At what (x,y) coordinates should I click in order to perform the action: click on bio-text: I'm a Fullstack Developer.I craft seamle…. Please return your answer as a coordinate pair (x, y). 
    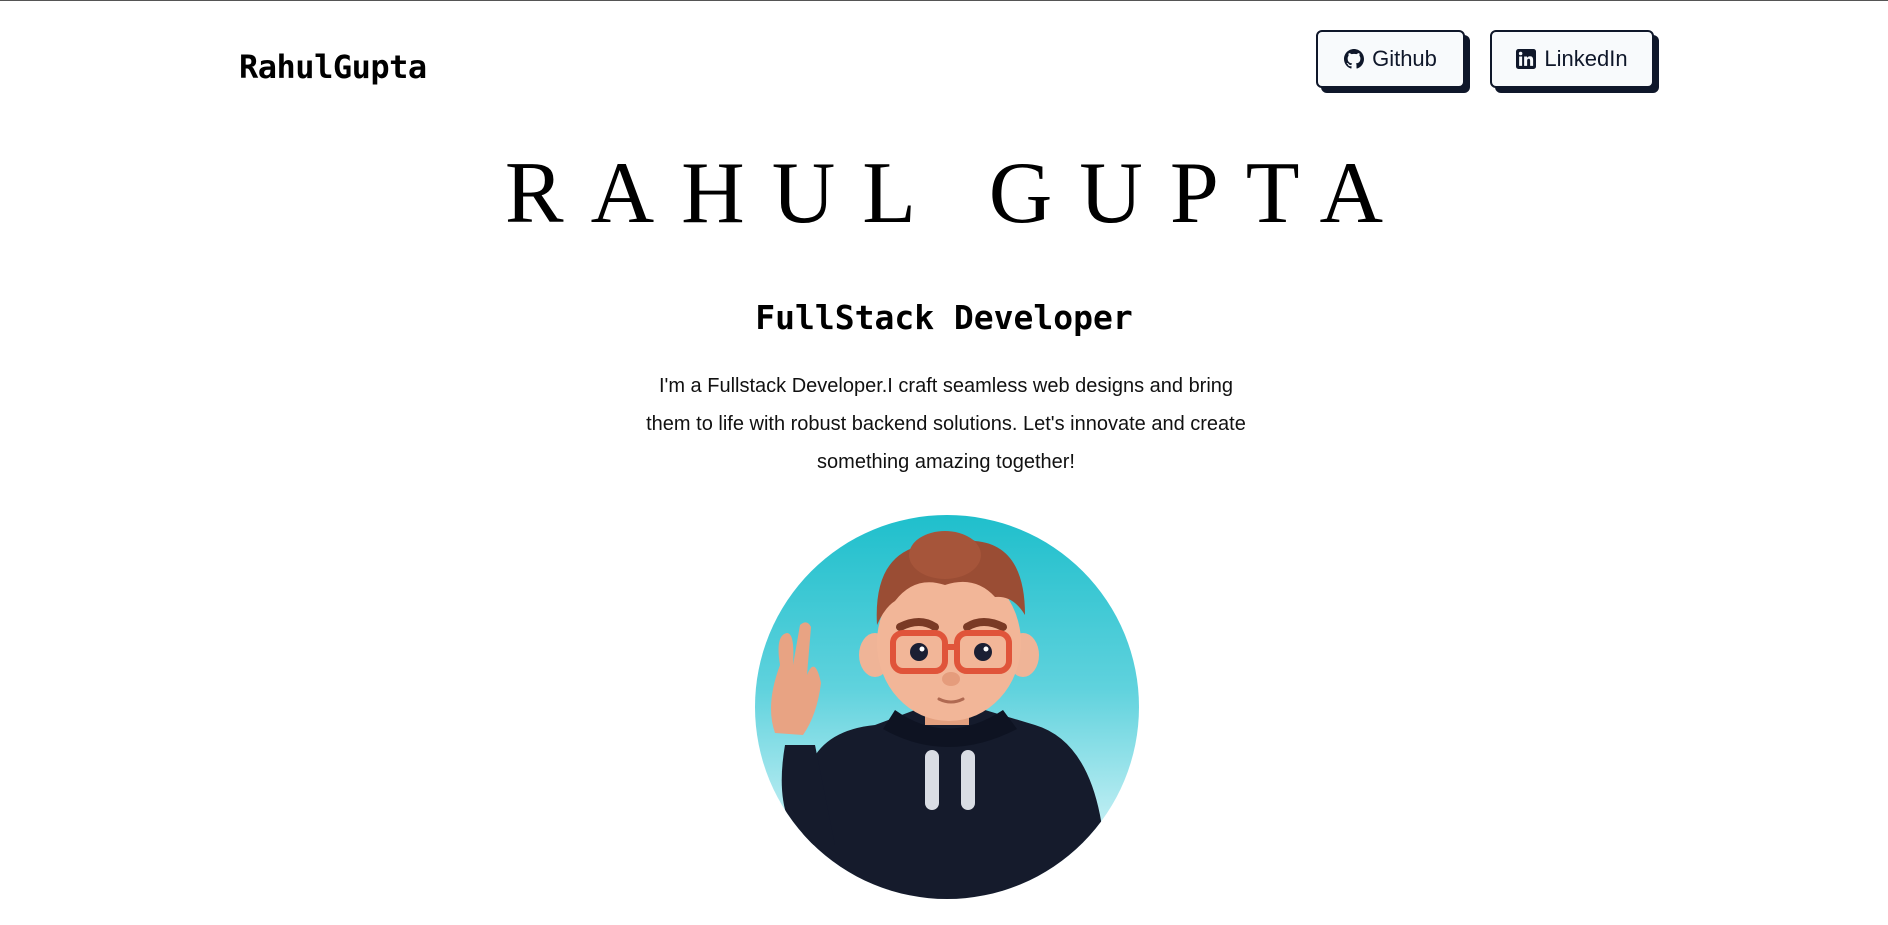
    Looking at the image, I should click on (946, 424).